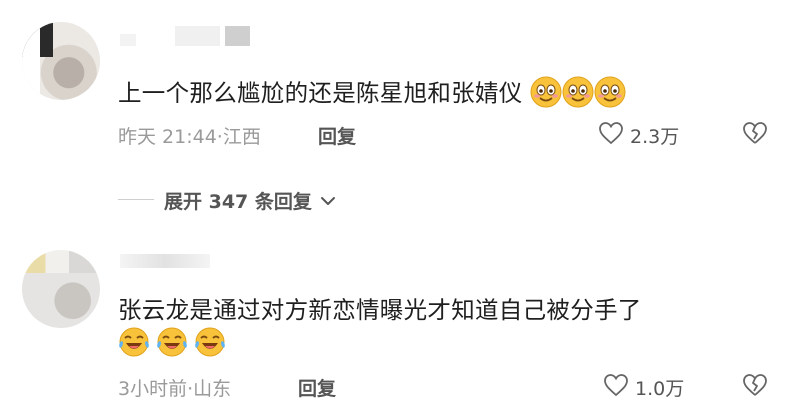 This screenshot has width=800, height=413. What do you see at coordinates (153, 389) in the screenshot?
I see `comment-time: 3小时前` at bounding box center [153, 389].